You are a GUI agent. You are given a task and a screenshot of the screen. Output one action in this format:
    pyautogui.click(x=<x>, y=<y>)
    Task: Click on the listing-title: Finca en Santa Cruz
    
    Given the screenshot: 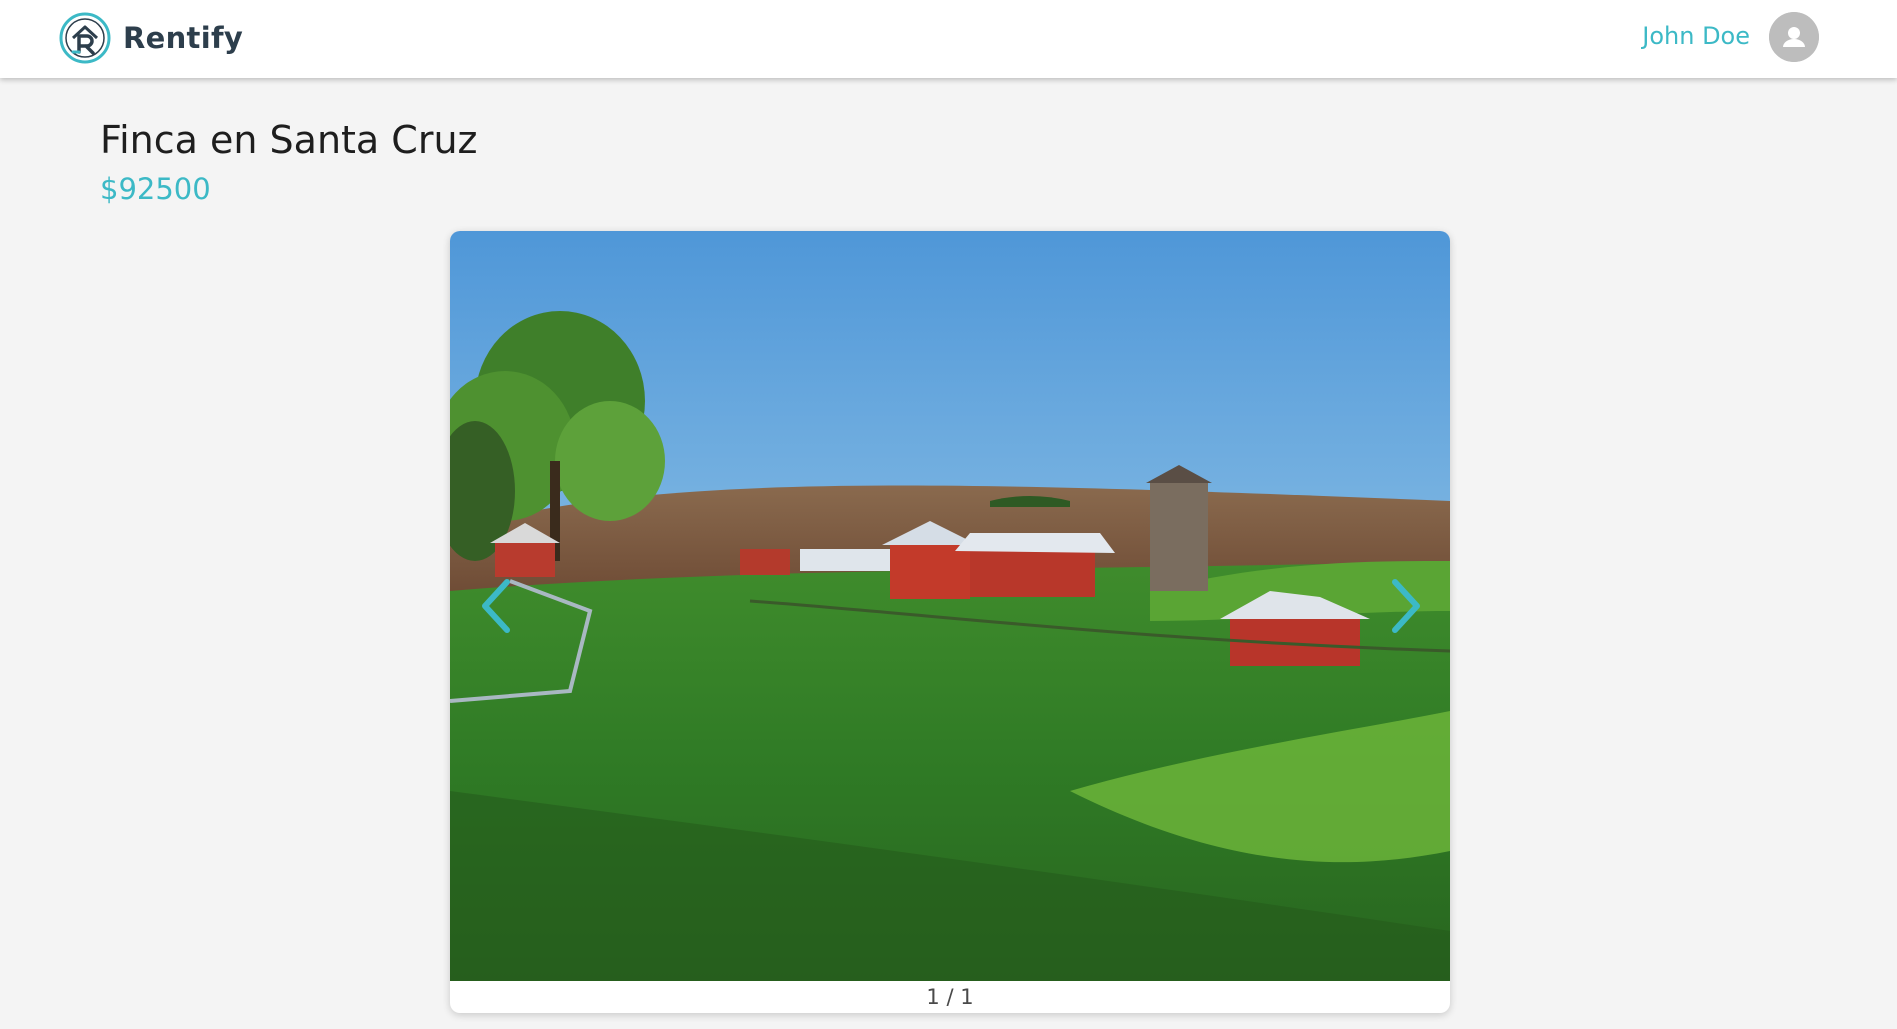 What is the action you would take?
    pyautogui.click(x=289, y=140)
    